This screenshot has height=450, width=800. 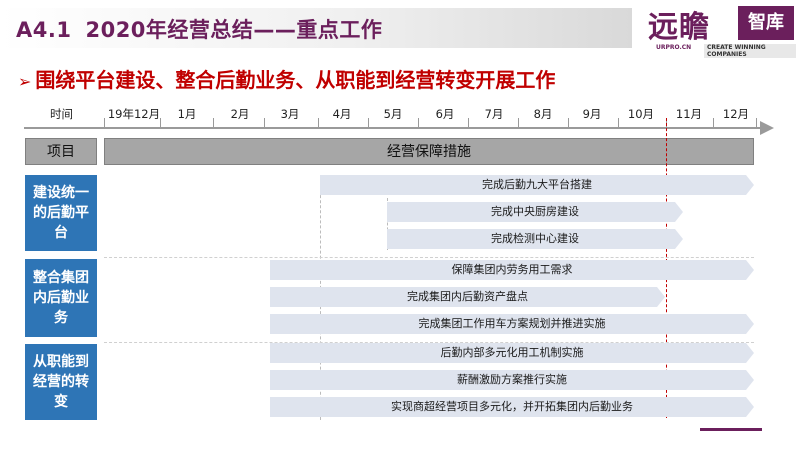 I want to click on task-bar: 完成集团内后勤资产盘点, so click(x=467, y=297).